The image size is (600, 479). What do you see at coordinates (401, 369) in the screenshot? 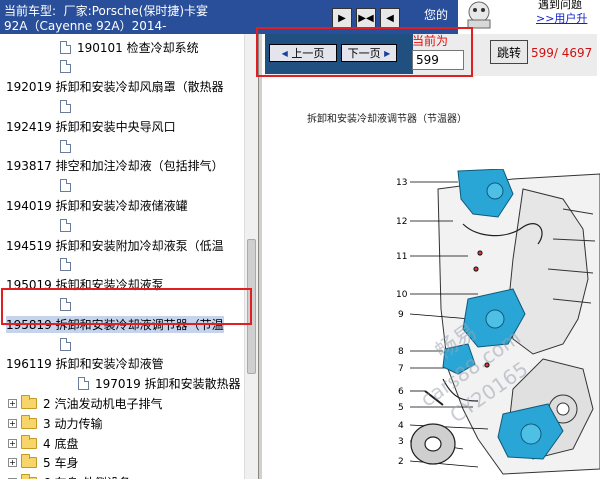
I see `callout-7: 7` at bounding box center [401, 369].